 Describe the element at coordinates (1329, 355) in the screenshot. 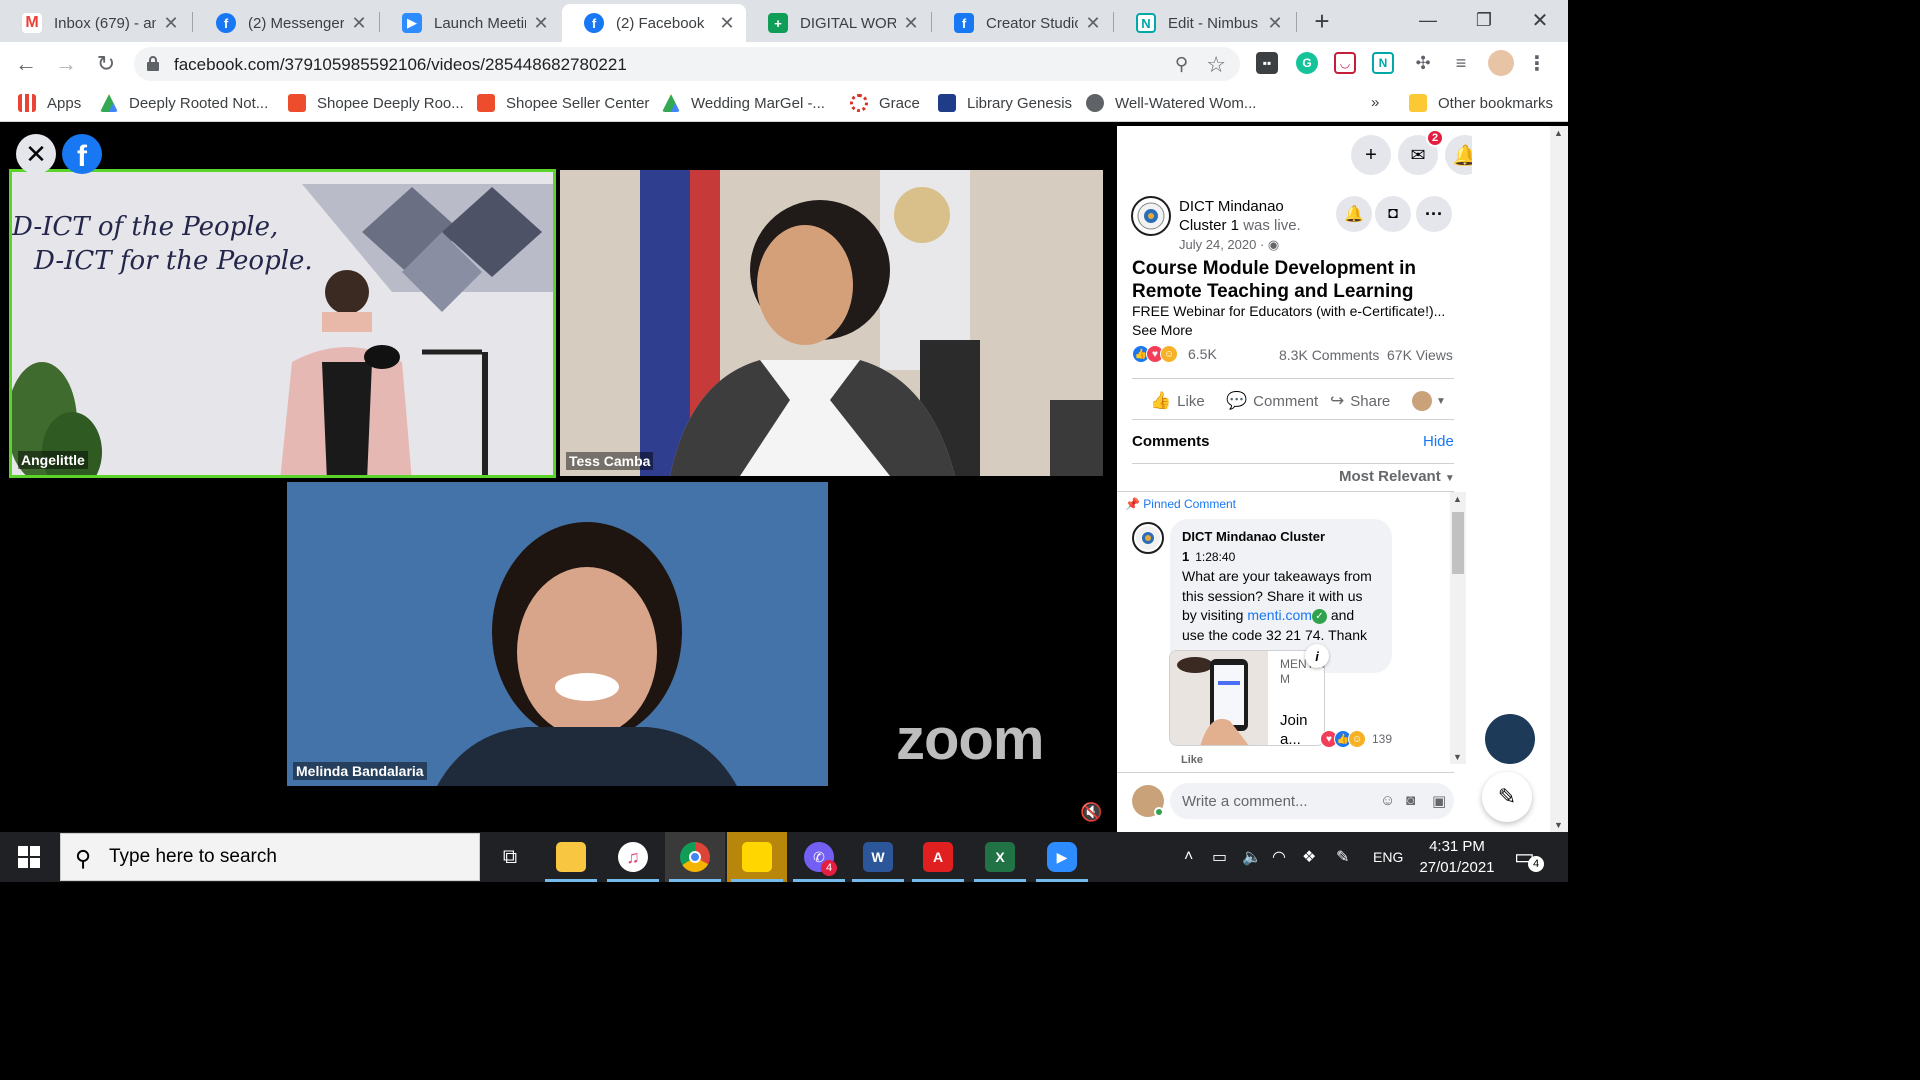

I see `comments-count: 8.3K Comments` at that location.